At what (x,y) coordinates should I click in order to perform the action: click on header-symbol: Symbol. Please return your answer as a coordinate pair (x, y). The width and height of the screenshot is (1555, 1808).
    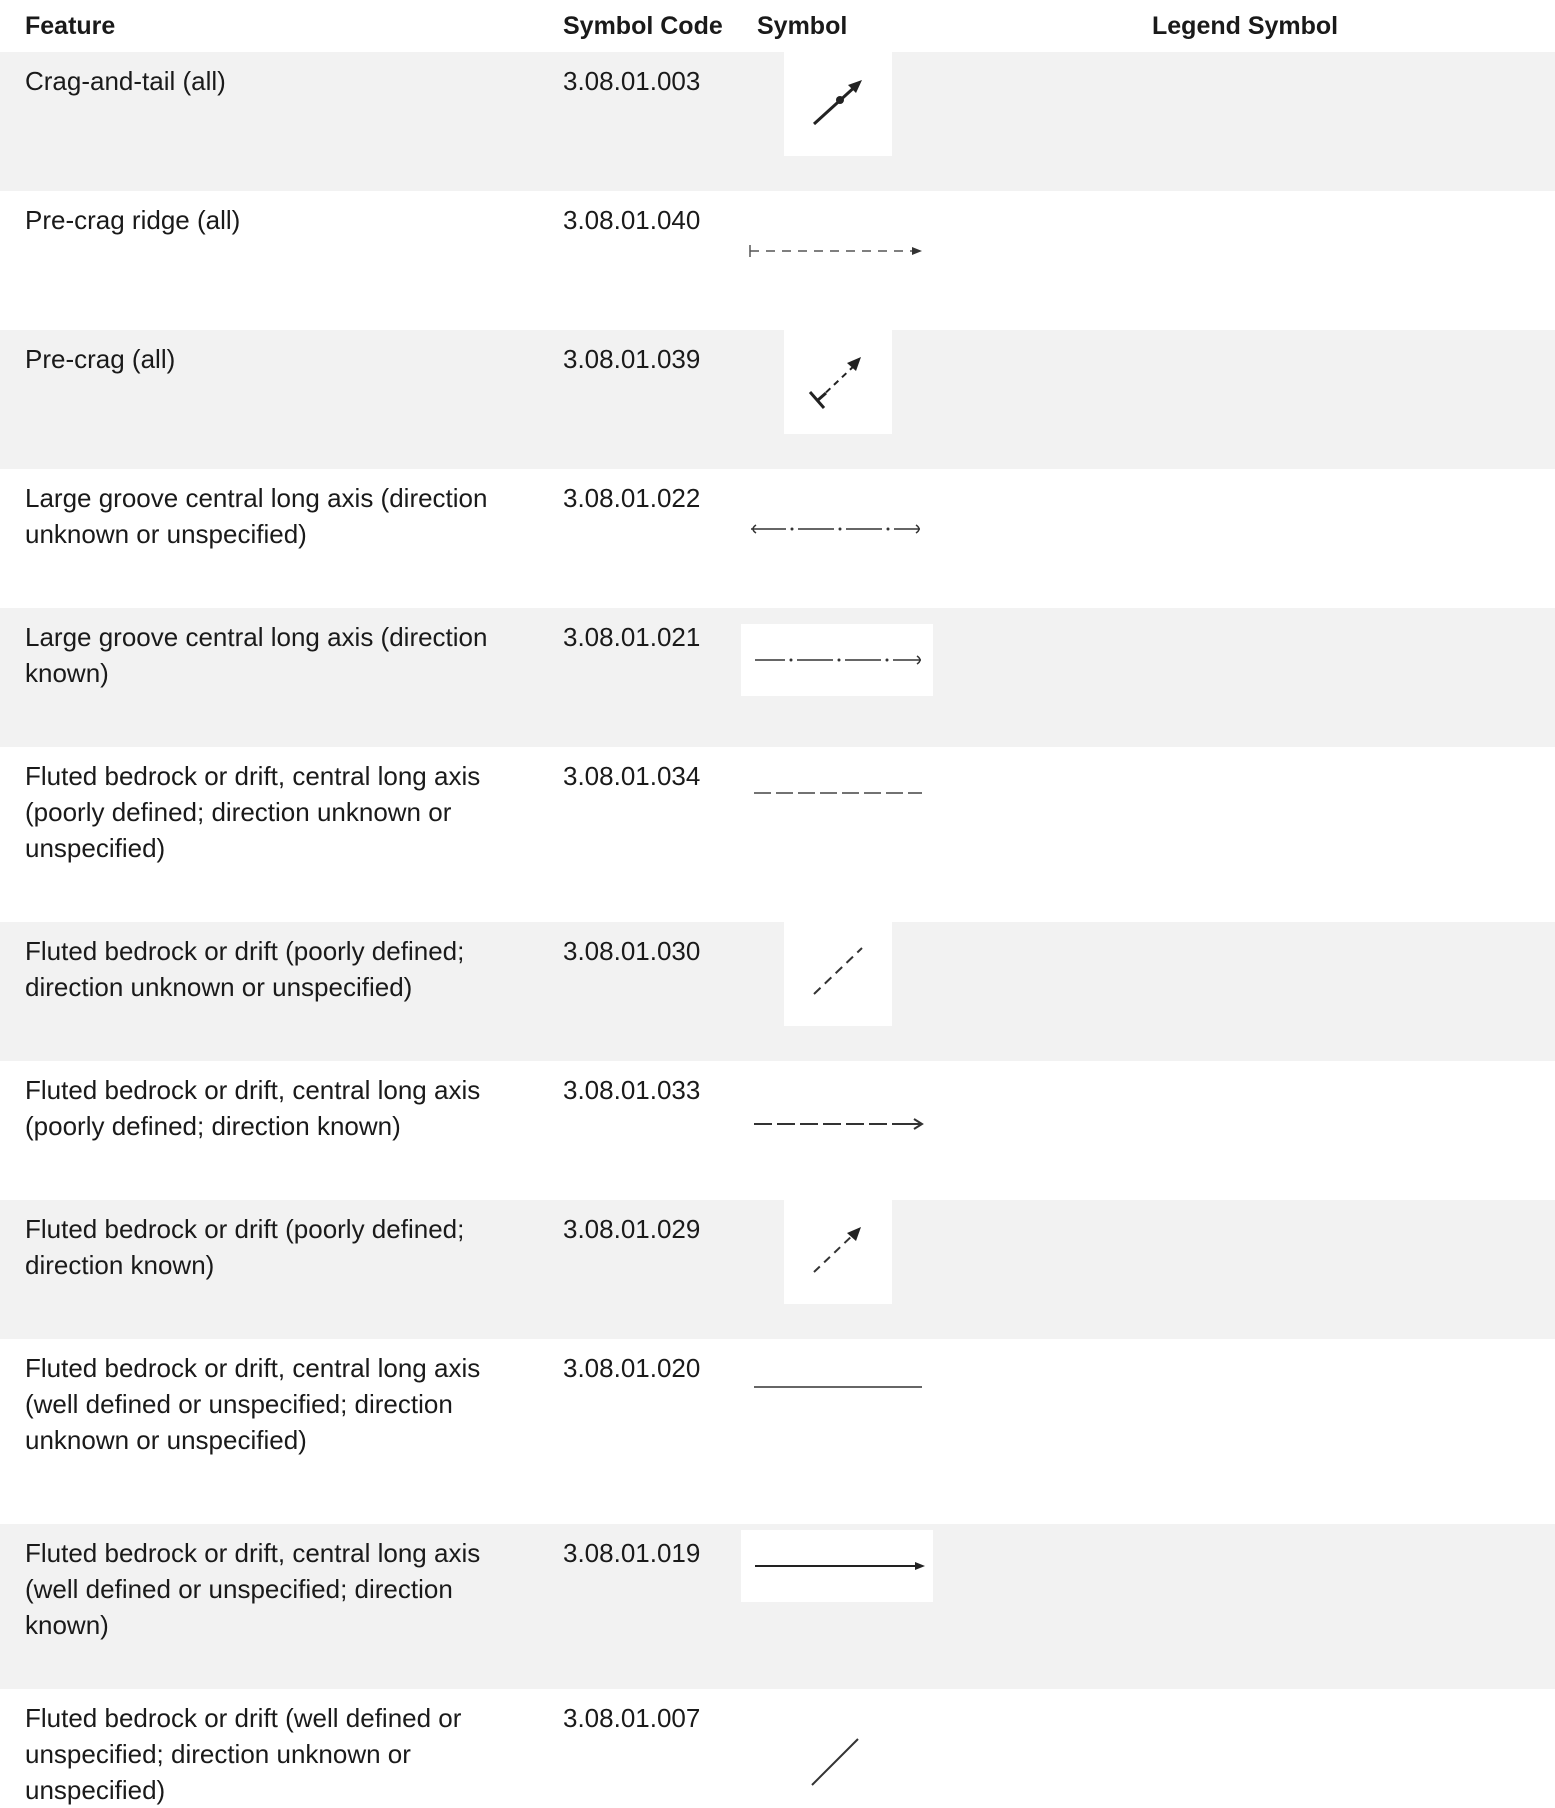
    Looking at the image, I should click on (802, 26).